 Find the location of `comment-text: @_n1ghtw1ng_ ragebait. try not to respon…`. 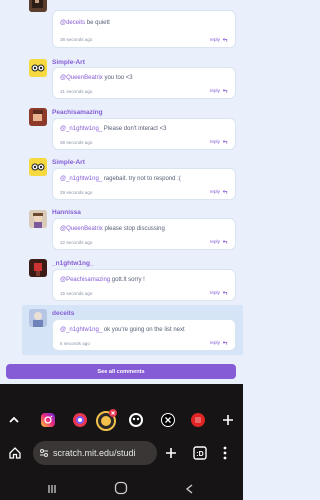

comment-text: @_n1ghtw1ng_ ragebait. try not to respon… is located at coordinates (120, 179).